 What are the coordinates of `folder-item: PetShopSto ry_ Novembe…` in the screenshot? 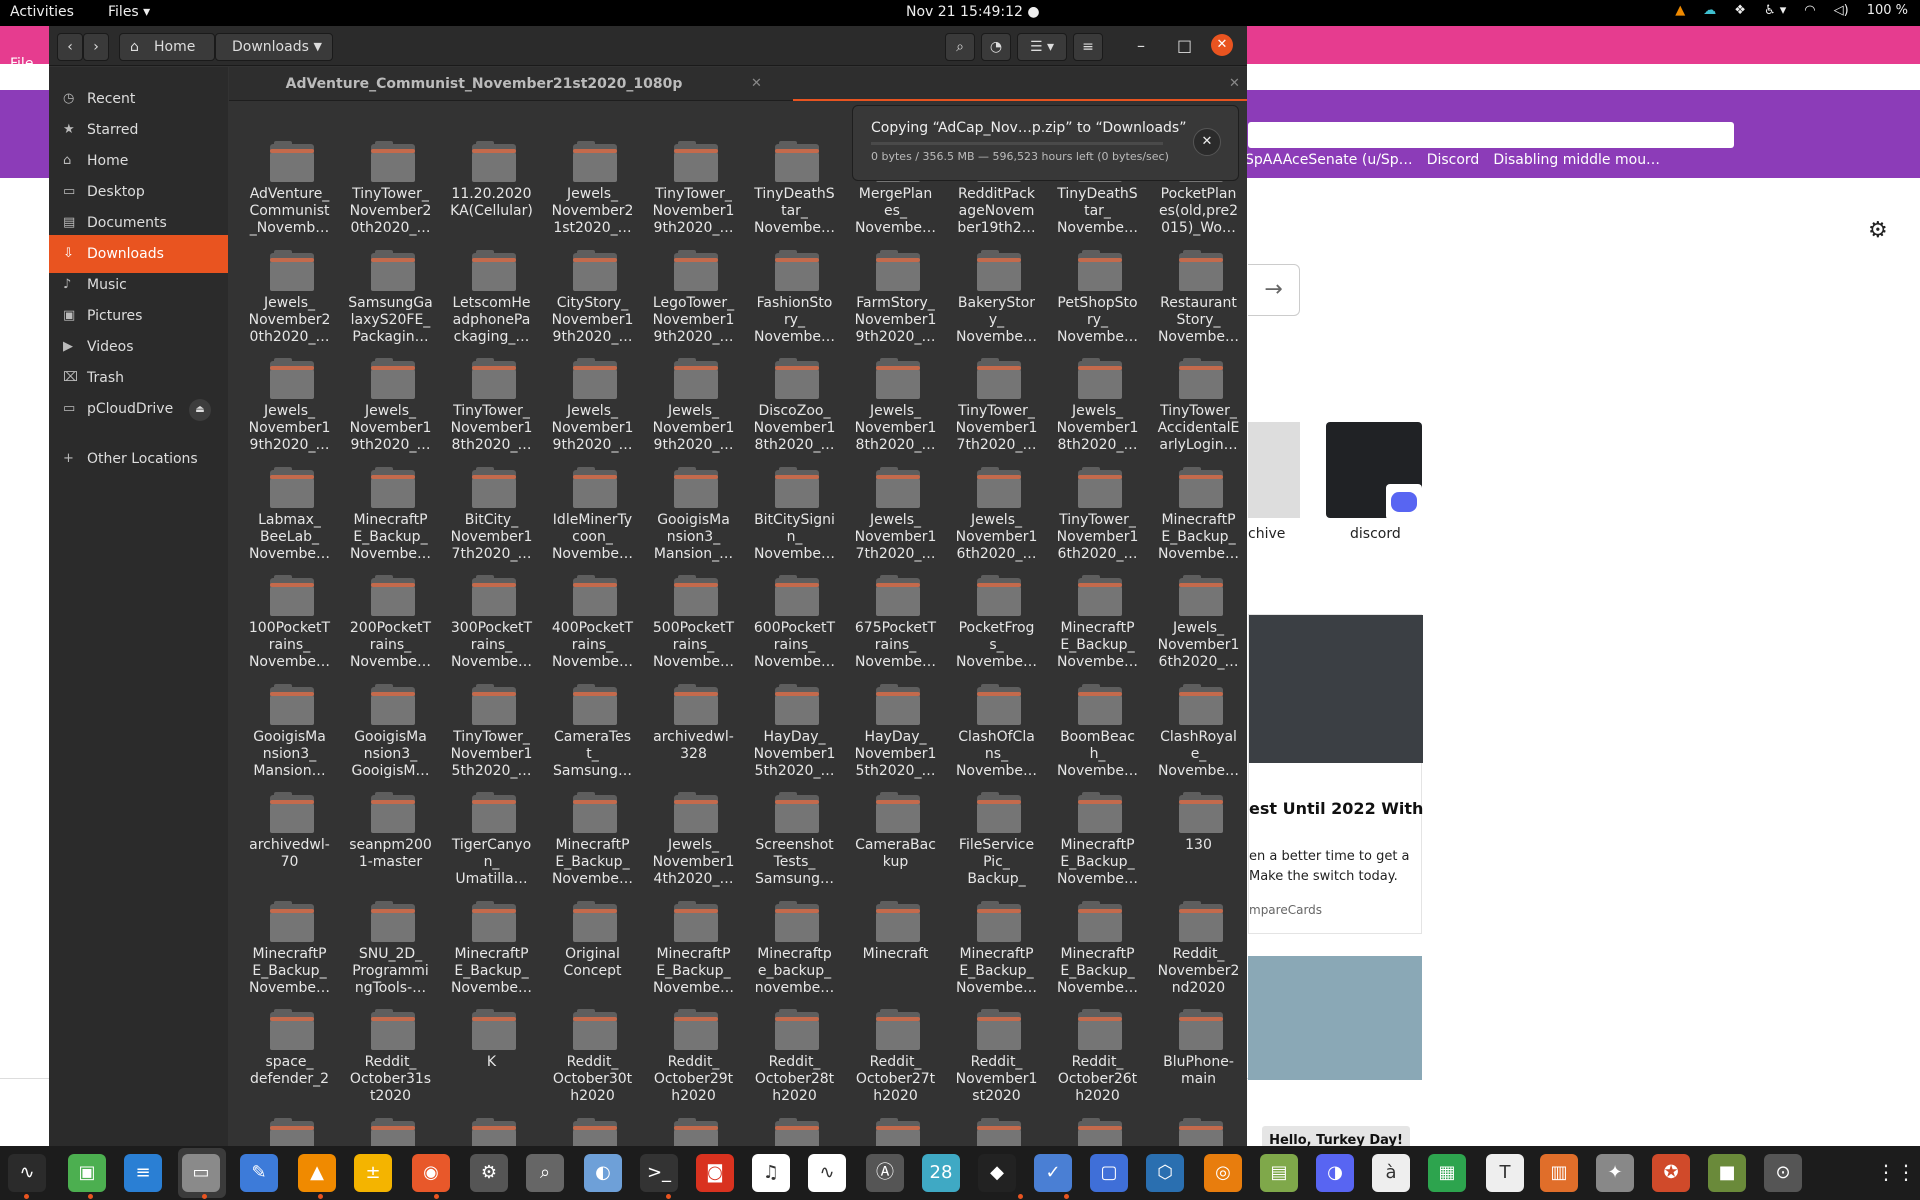 It's located at (1097, 303).